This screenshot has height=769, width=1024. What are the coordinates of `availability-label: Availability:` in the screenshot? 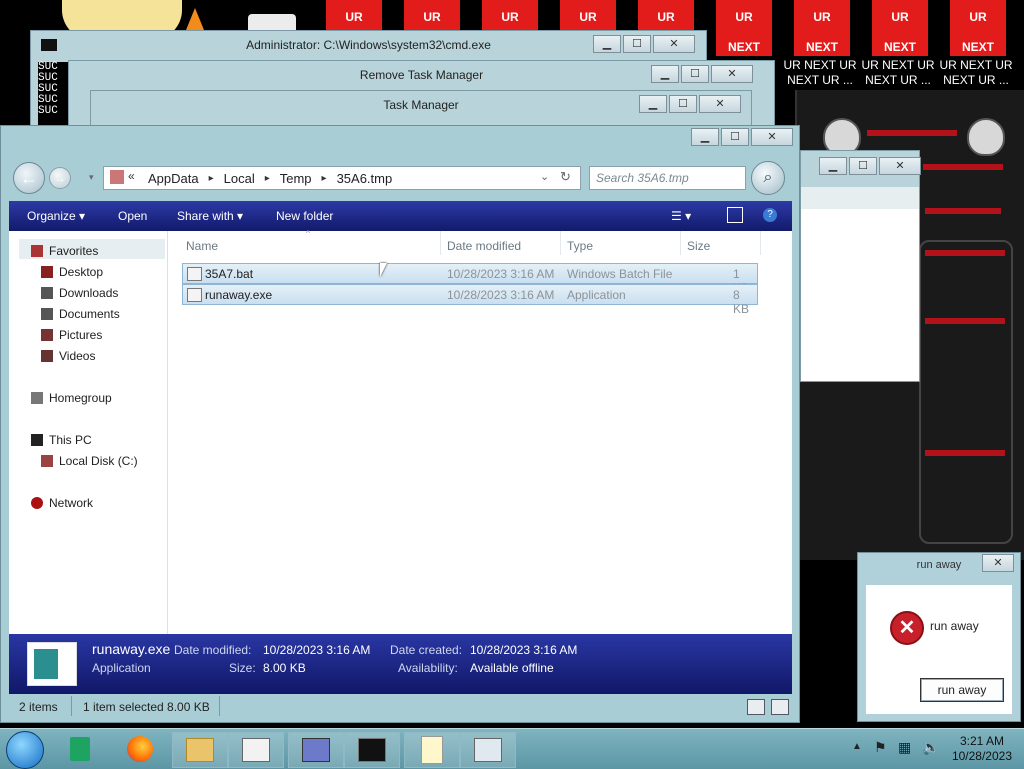 It's located at (428, 668).